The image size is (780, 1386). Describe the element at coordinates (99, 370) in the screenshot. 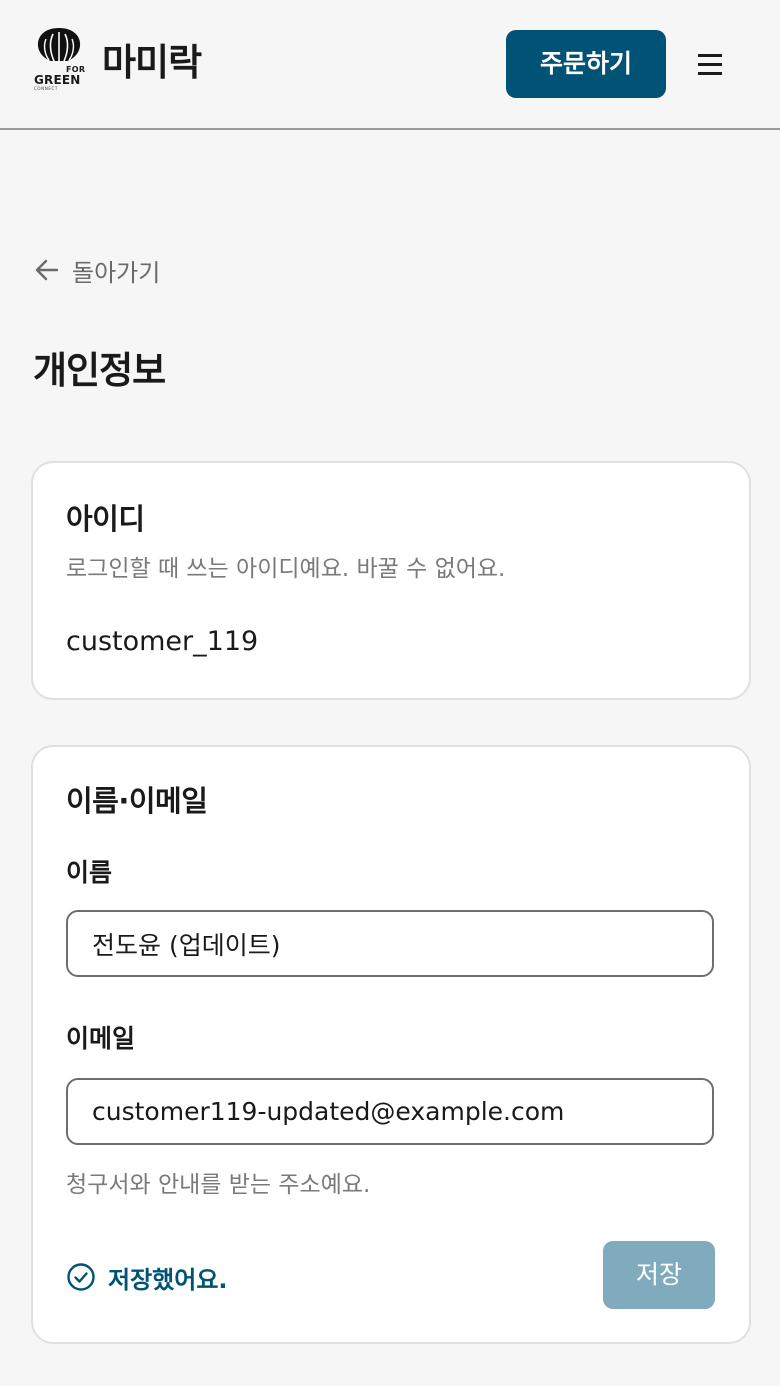

I see `page-title: 개인정보` at that location.